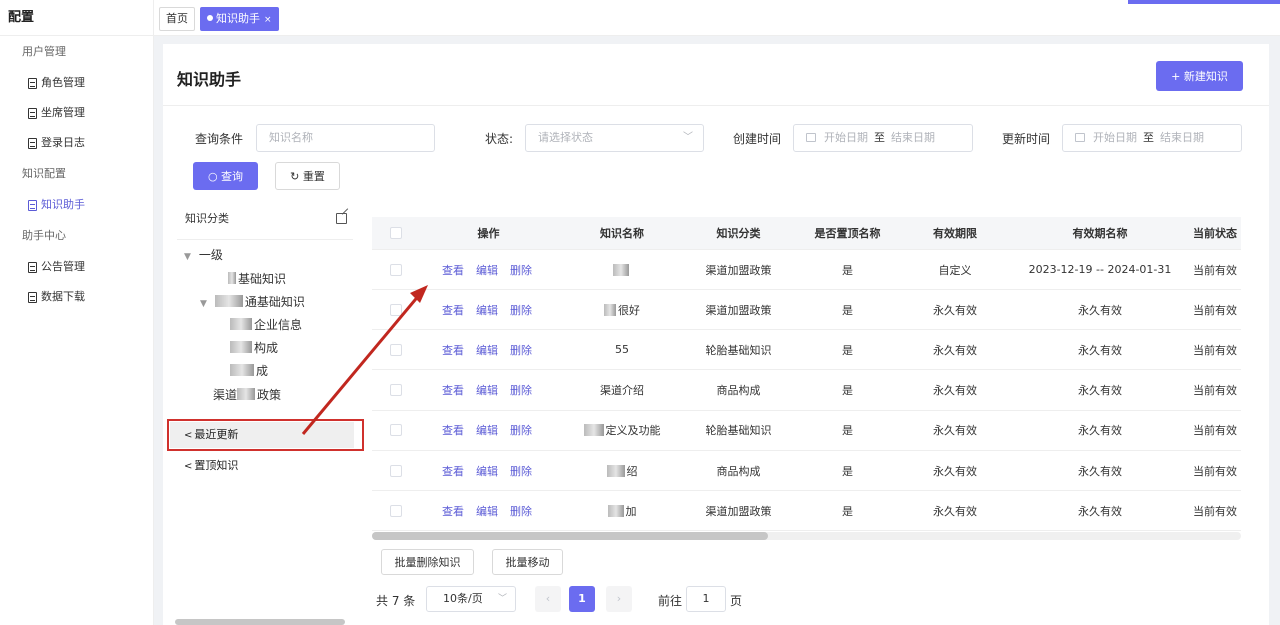  I want to click on goto-page-input: 1, so click(706, 599).